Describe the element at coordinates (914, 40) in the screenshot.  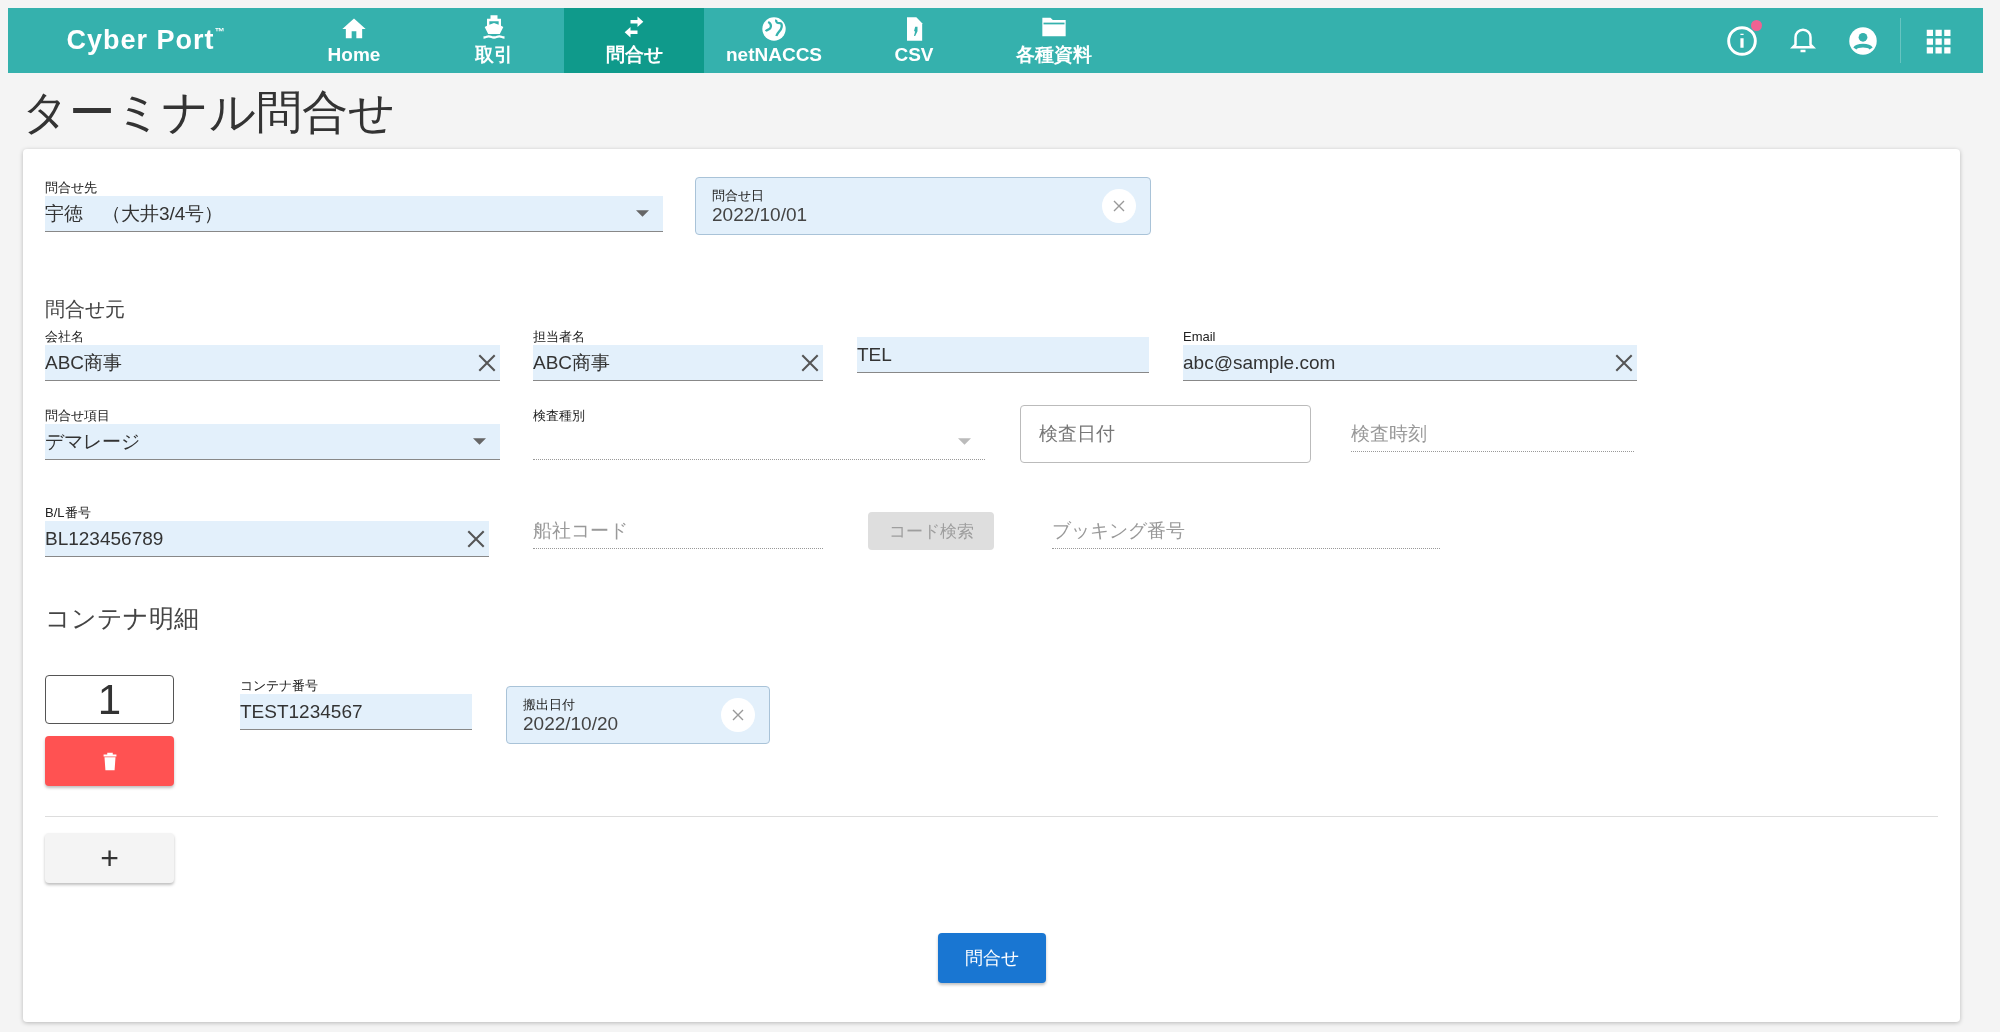
I see `nav-tab: CSV` at that location.